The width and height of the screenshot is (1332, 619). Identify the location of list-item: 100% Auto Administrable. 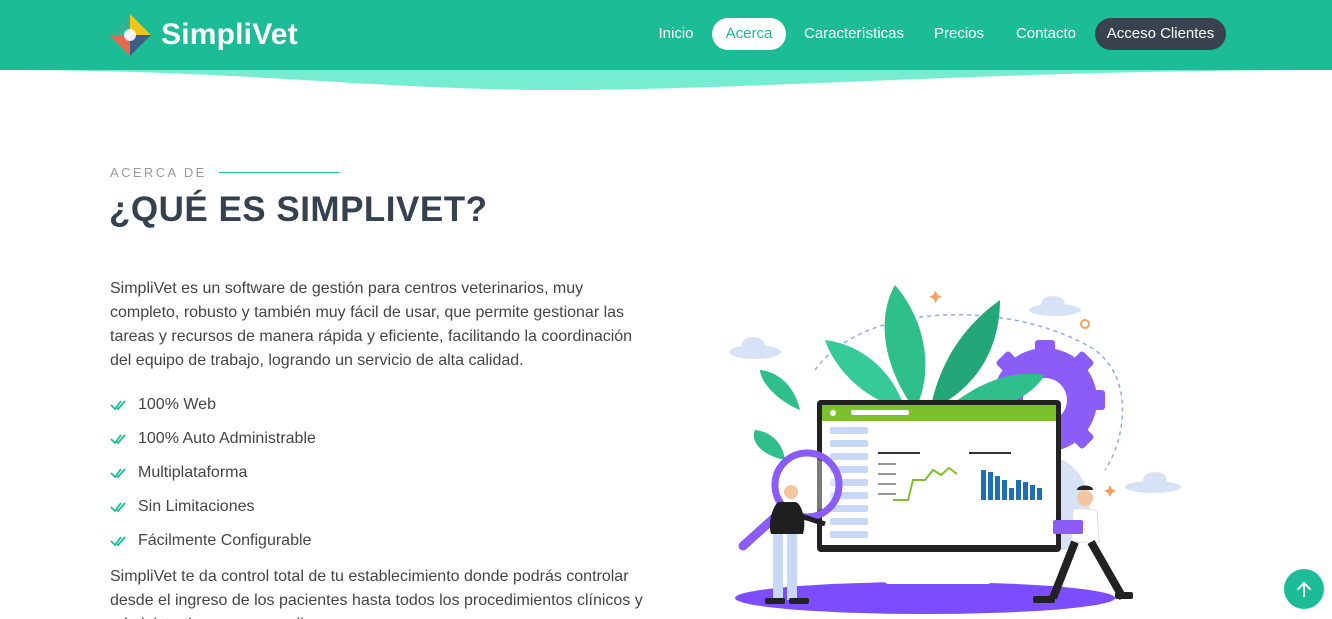
(213, 439).